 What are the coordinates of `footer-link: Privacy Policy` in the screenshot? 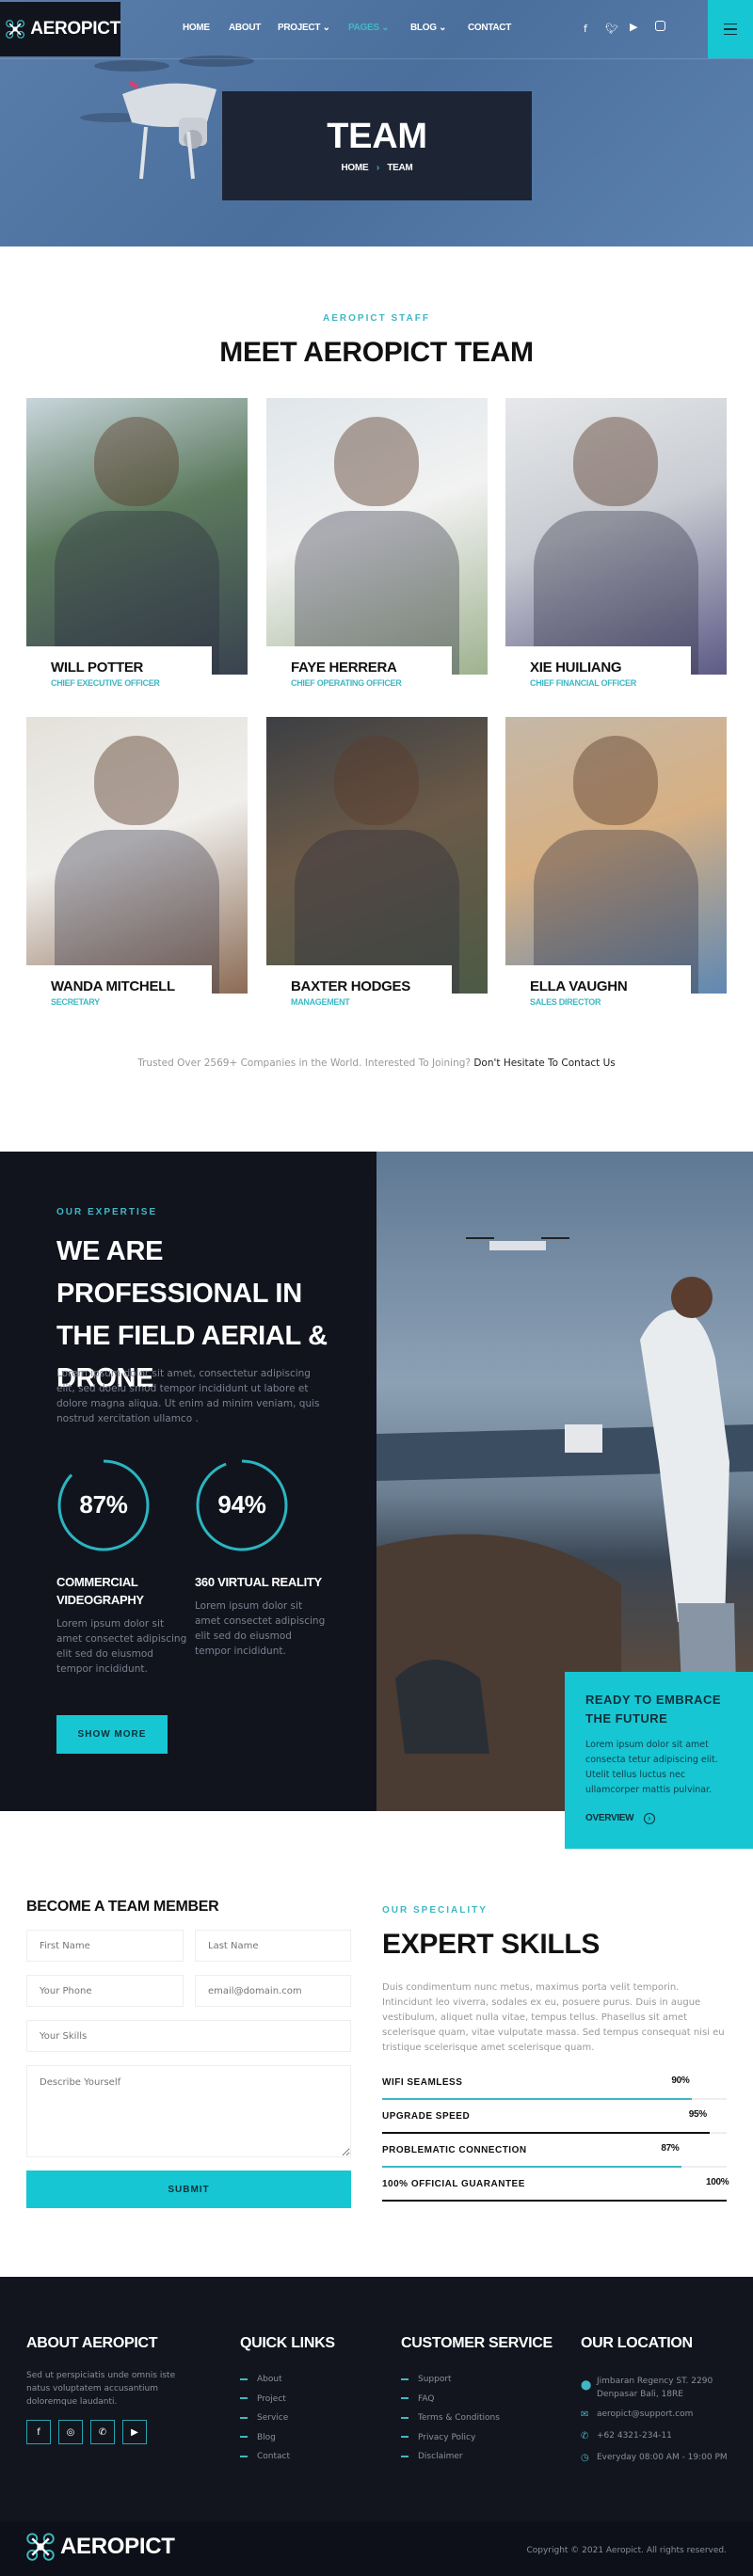 It's located at (438, 2437).